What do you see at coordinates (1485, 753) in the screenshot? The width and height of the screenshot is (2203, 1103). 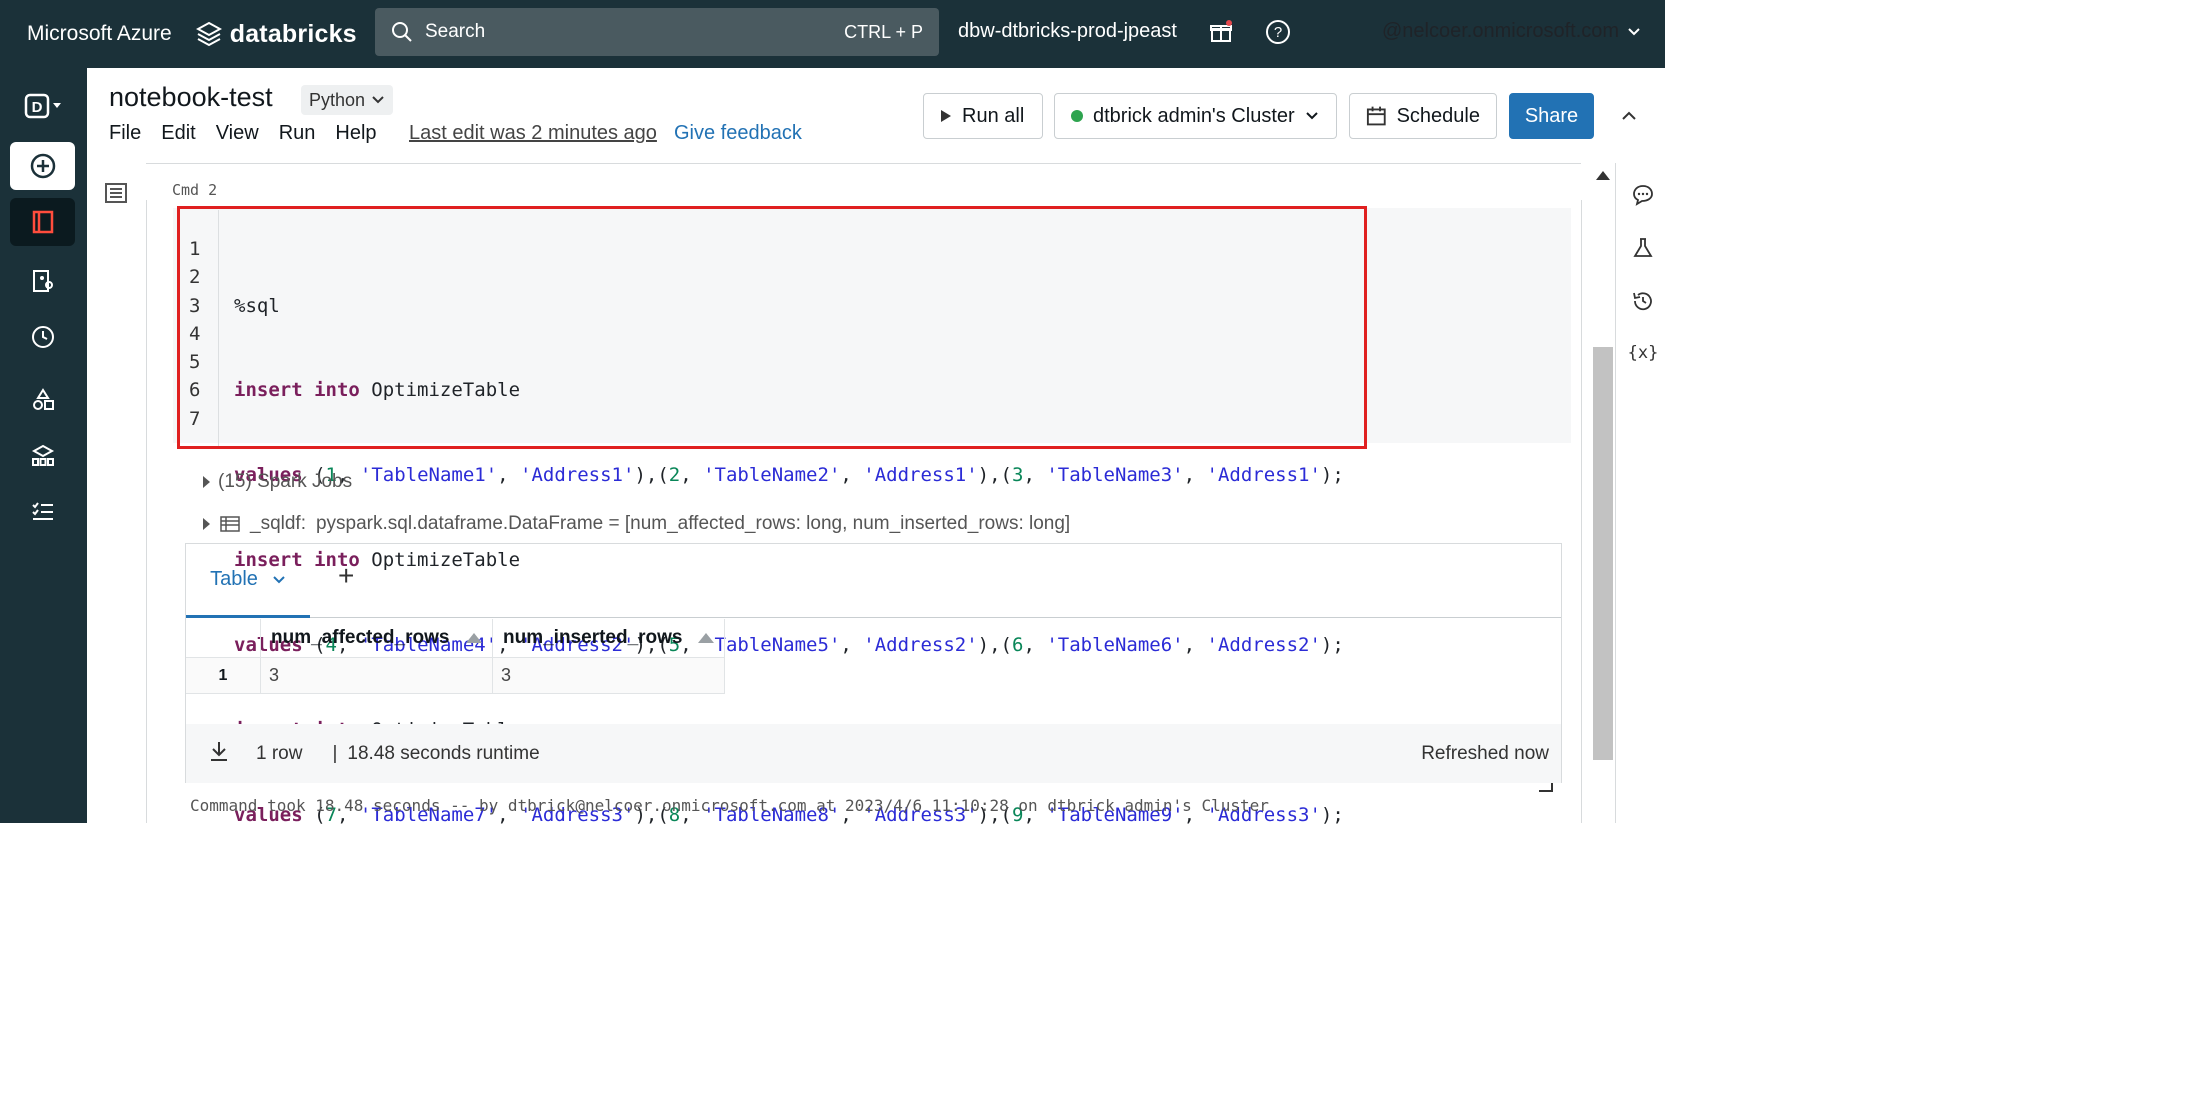 I see `refreshed-label: Refreshed now` at bounding box center [1485, 753].